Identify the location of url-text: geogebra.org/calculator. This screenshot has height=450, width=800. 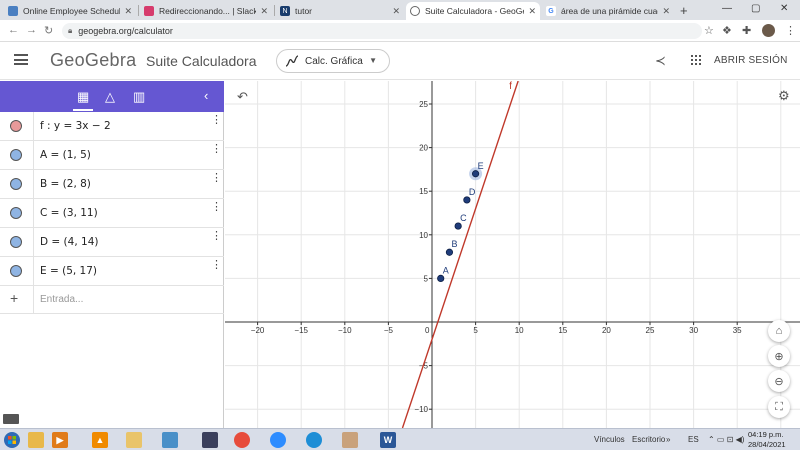
(125, 31).